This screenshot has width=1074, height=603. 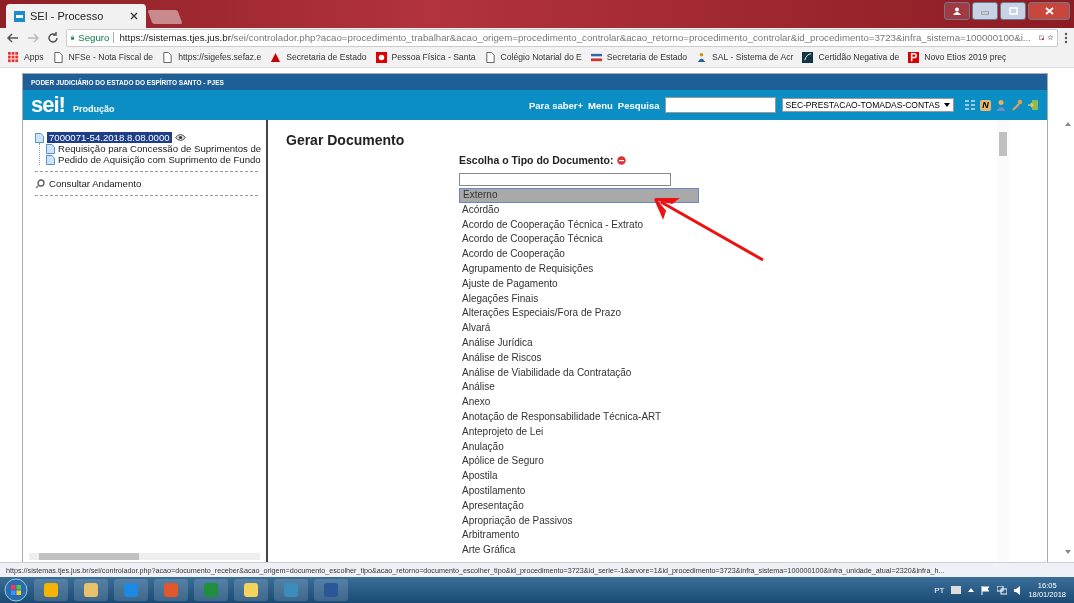 What do you see at coordinates (579, 269) in the screenshot?
I see `document-type-option: Agrupamento de Requisições` at bounding box center [579, 269].